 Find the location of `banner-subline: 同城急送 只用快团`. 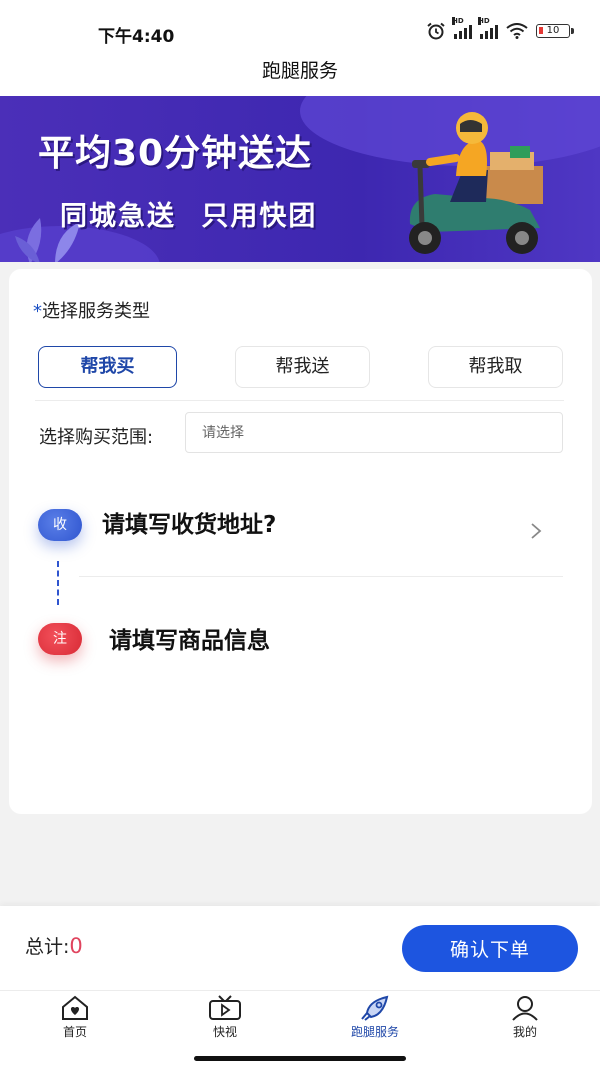

banner-subline: 同城急送 只用快团 is located at coordinates (189, 216).